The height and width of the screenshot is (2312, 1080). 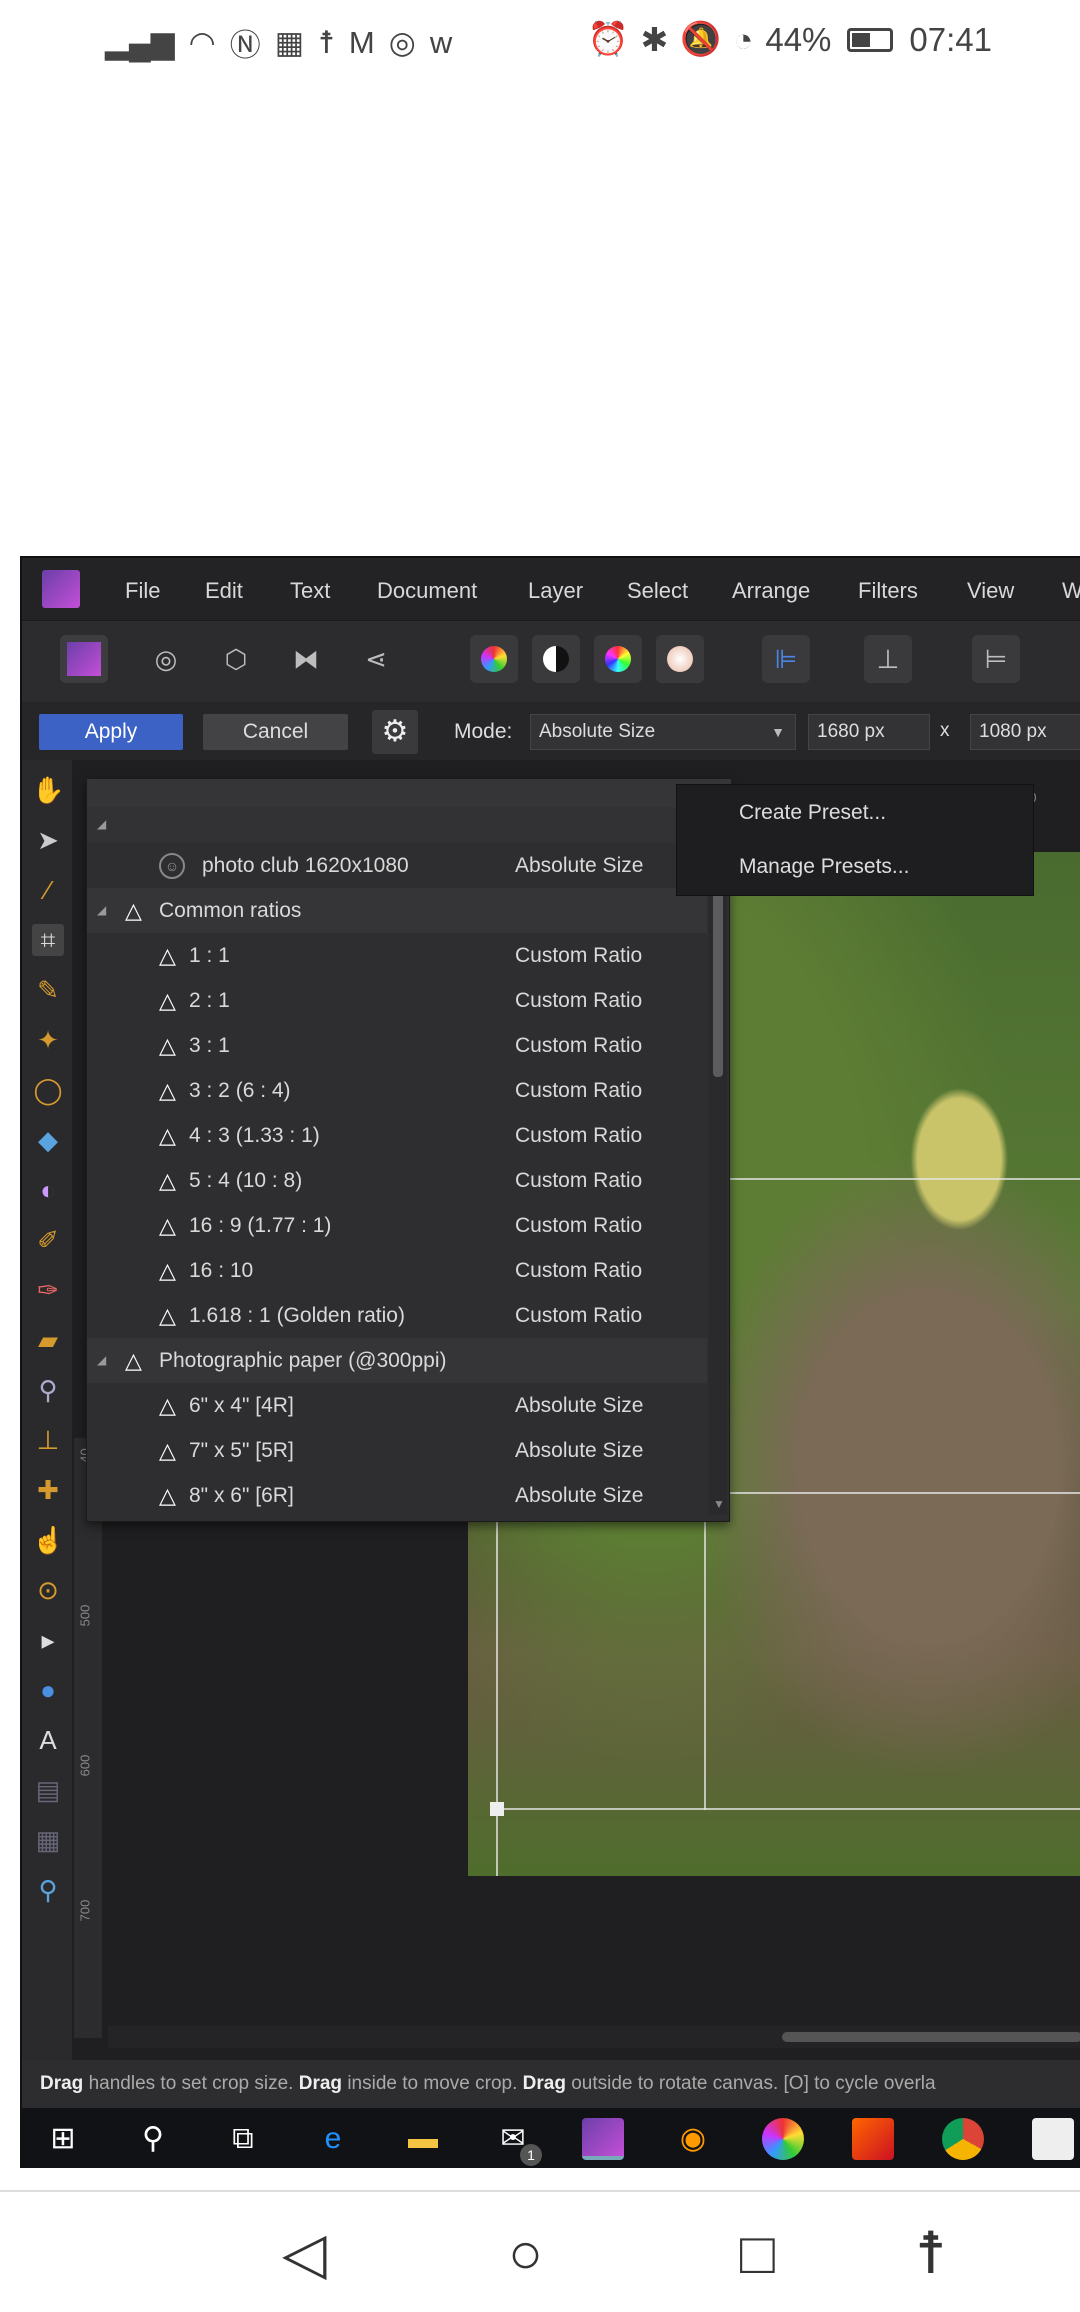 What do you see at coordinates (48, 1040) in the screenshot?
I see `flood-select-icon: ✦` at bounding box center [48, 1040].